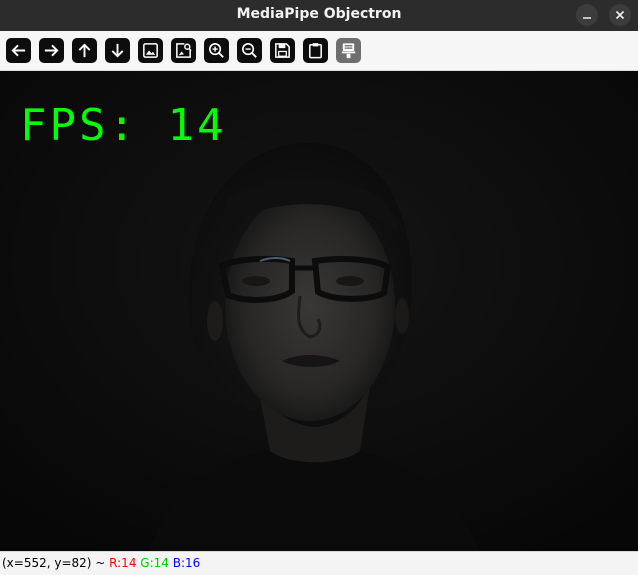 This screenshot has height=575, width=638. What do you see at coordinates (123, 563) in the screenshot?
I see `pixel-red-value: R:14` at bounding box center [123, 563].